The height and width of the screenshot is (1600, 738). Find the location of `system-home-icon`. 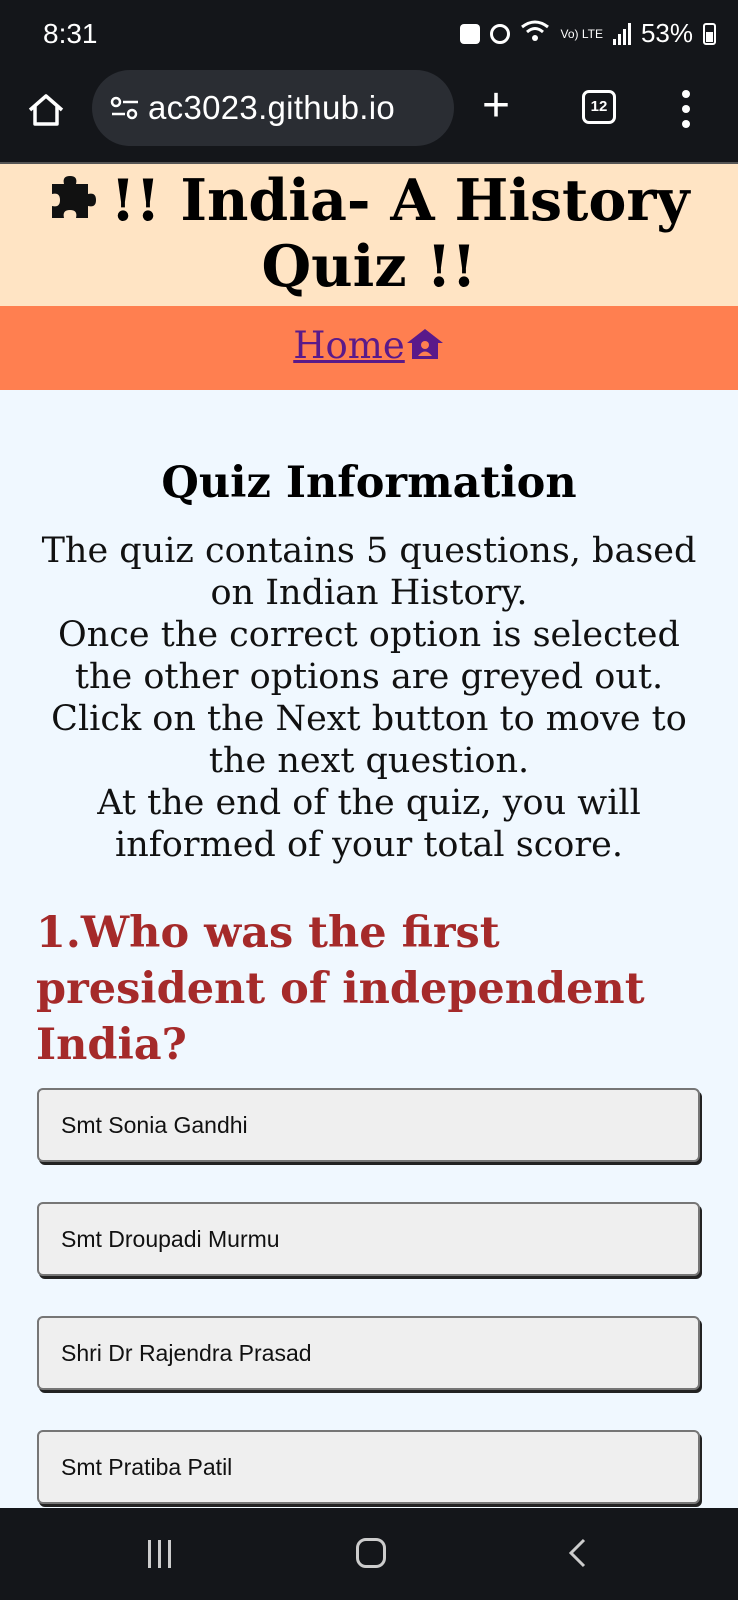

system-home-icon is located at coordinates (371, 1553).